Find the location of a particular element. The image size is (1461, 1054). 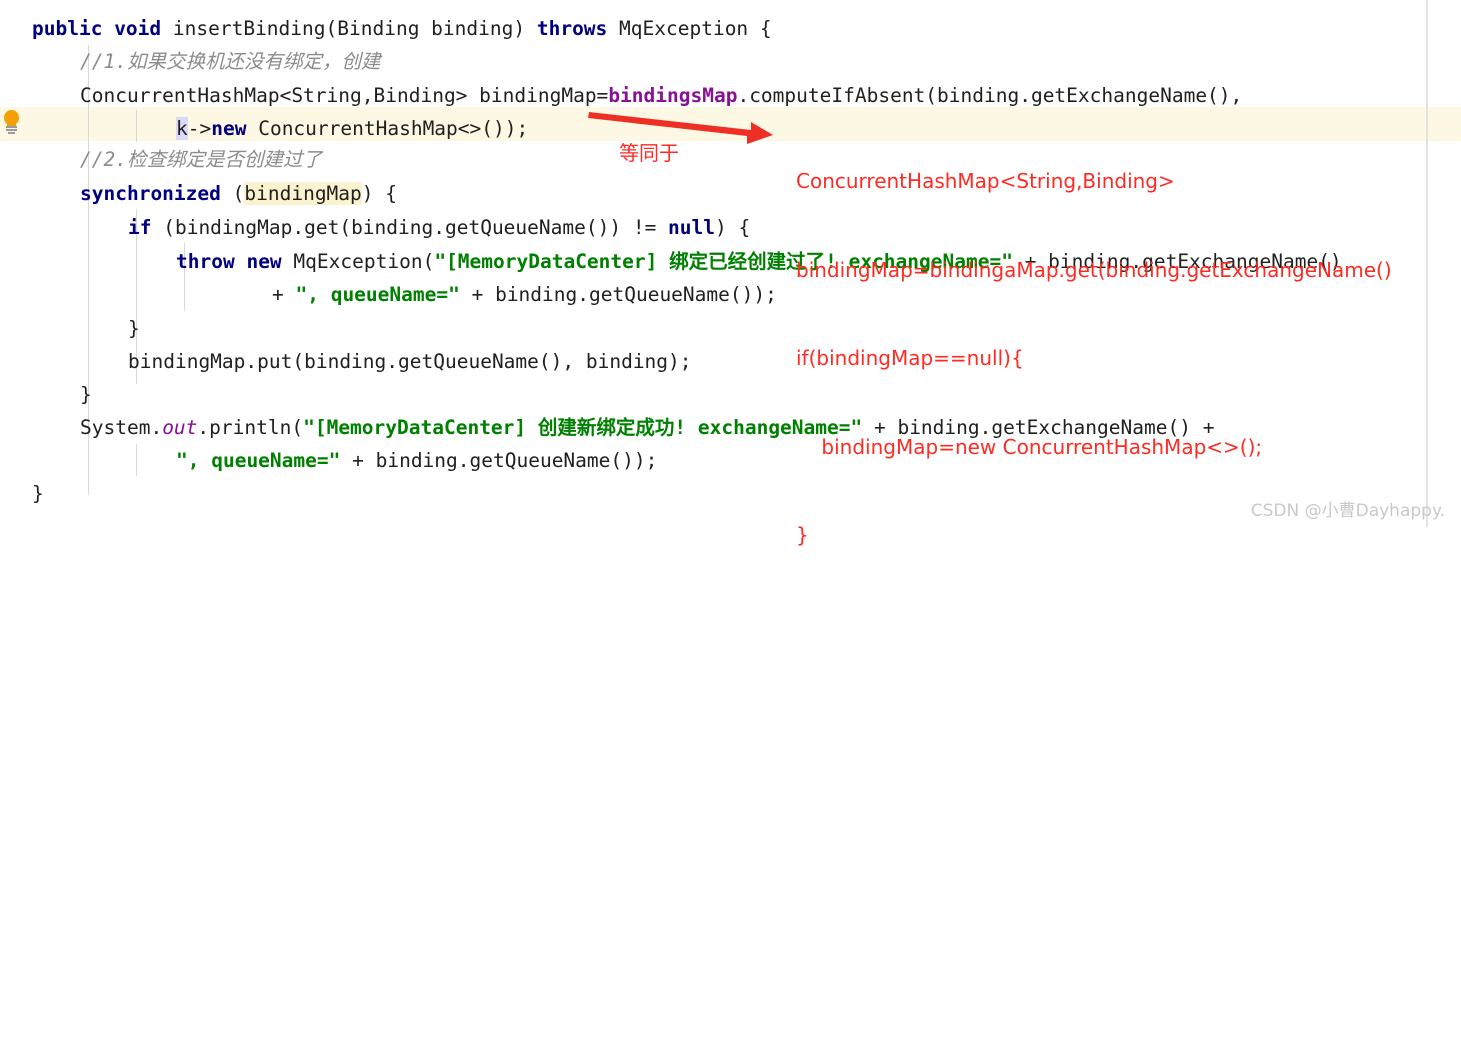

closing-brace-method: } is located at coordinates (38, 493).